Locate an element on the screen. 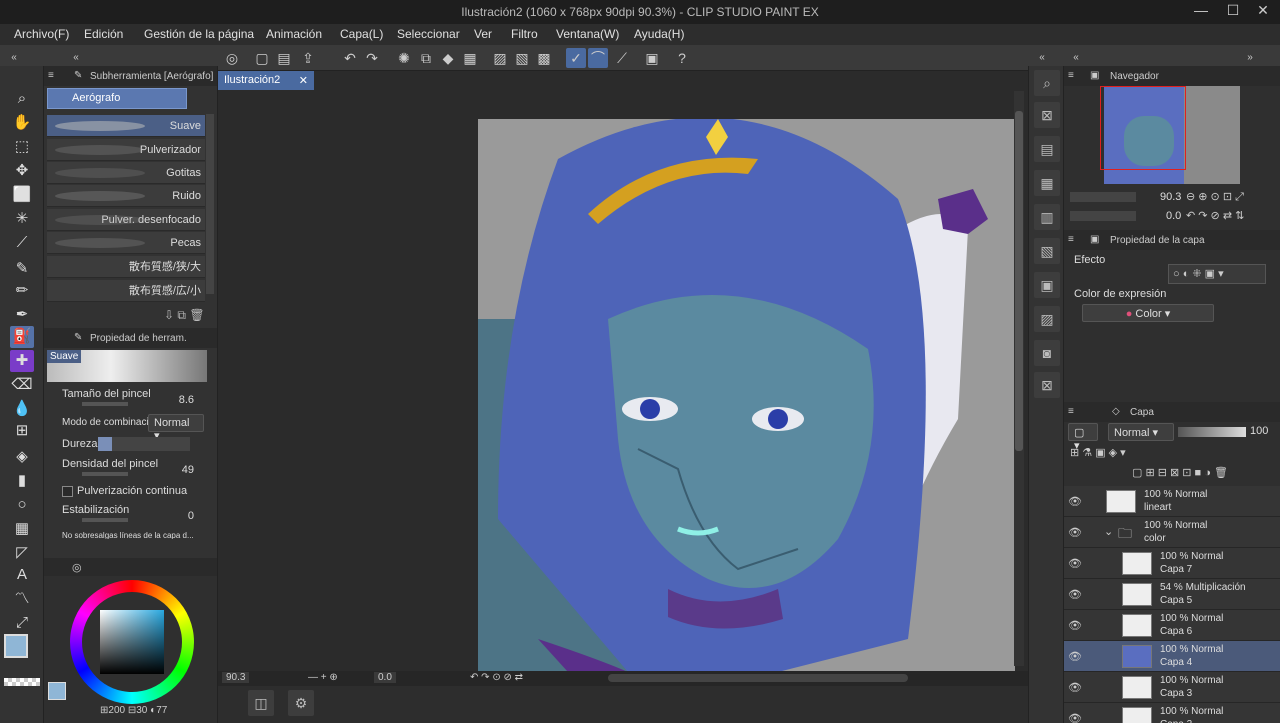 The width and height of the screenshot is (1280, 723). menu-ventana: Ventana(W) is located at coordinates (587, 34).